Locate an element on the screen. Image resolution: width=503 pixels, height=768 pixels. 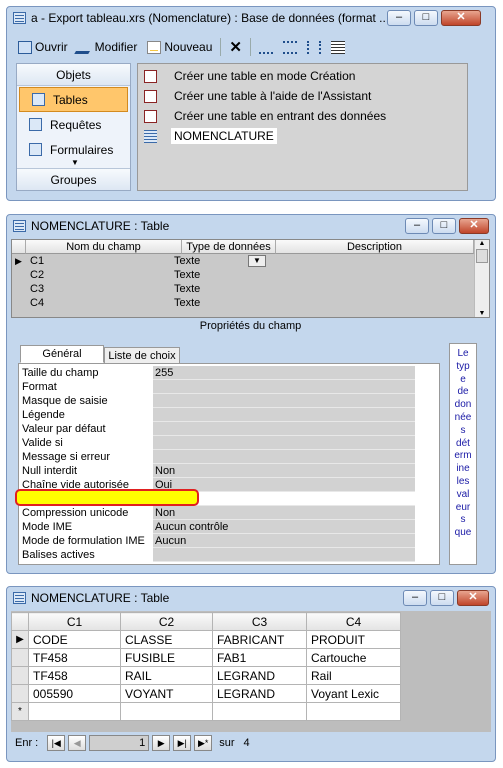
new-record-icon: ▶* is located at coordinates (203, 743).